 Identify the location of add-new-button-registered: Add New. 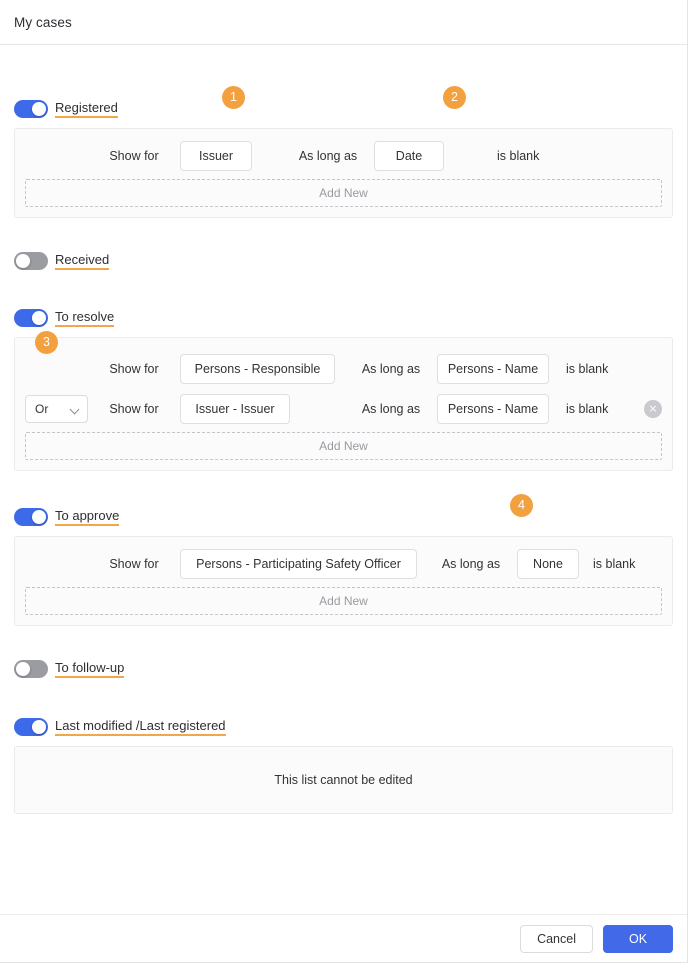
(343, 193).